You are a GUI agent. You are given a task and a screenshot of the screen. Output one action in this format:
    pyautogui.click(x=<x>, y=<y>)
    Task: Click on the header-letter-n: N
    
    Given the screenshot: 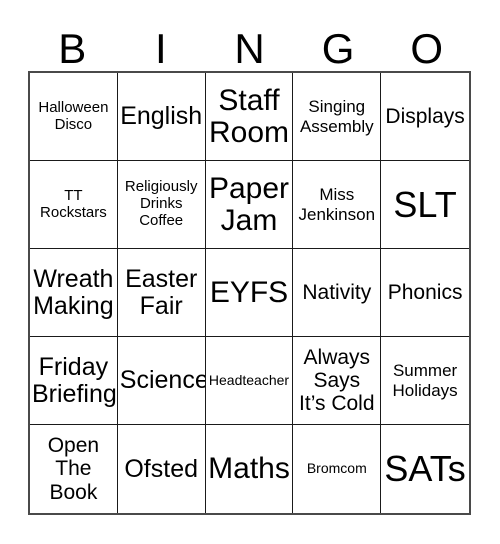 What is the action you would take?
    pyautogui.click(x=249, y=48)
    